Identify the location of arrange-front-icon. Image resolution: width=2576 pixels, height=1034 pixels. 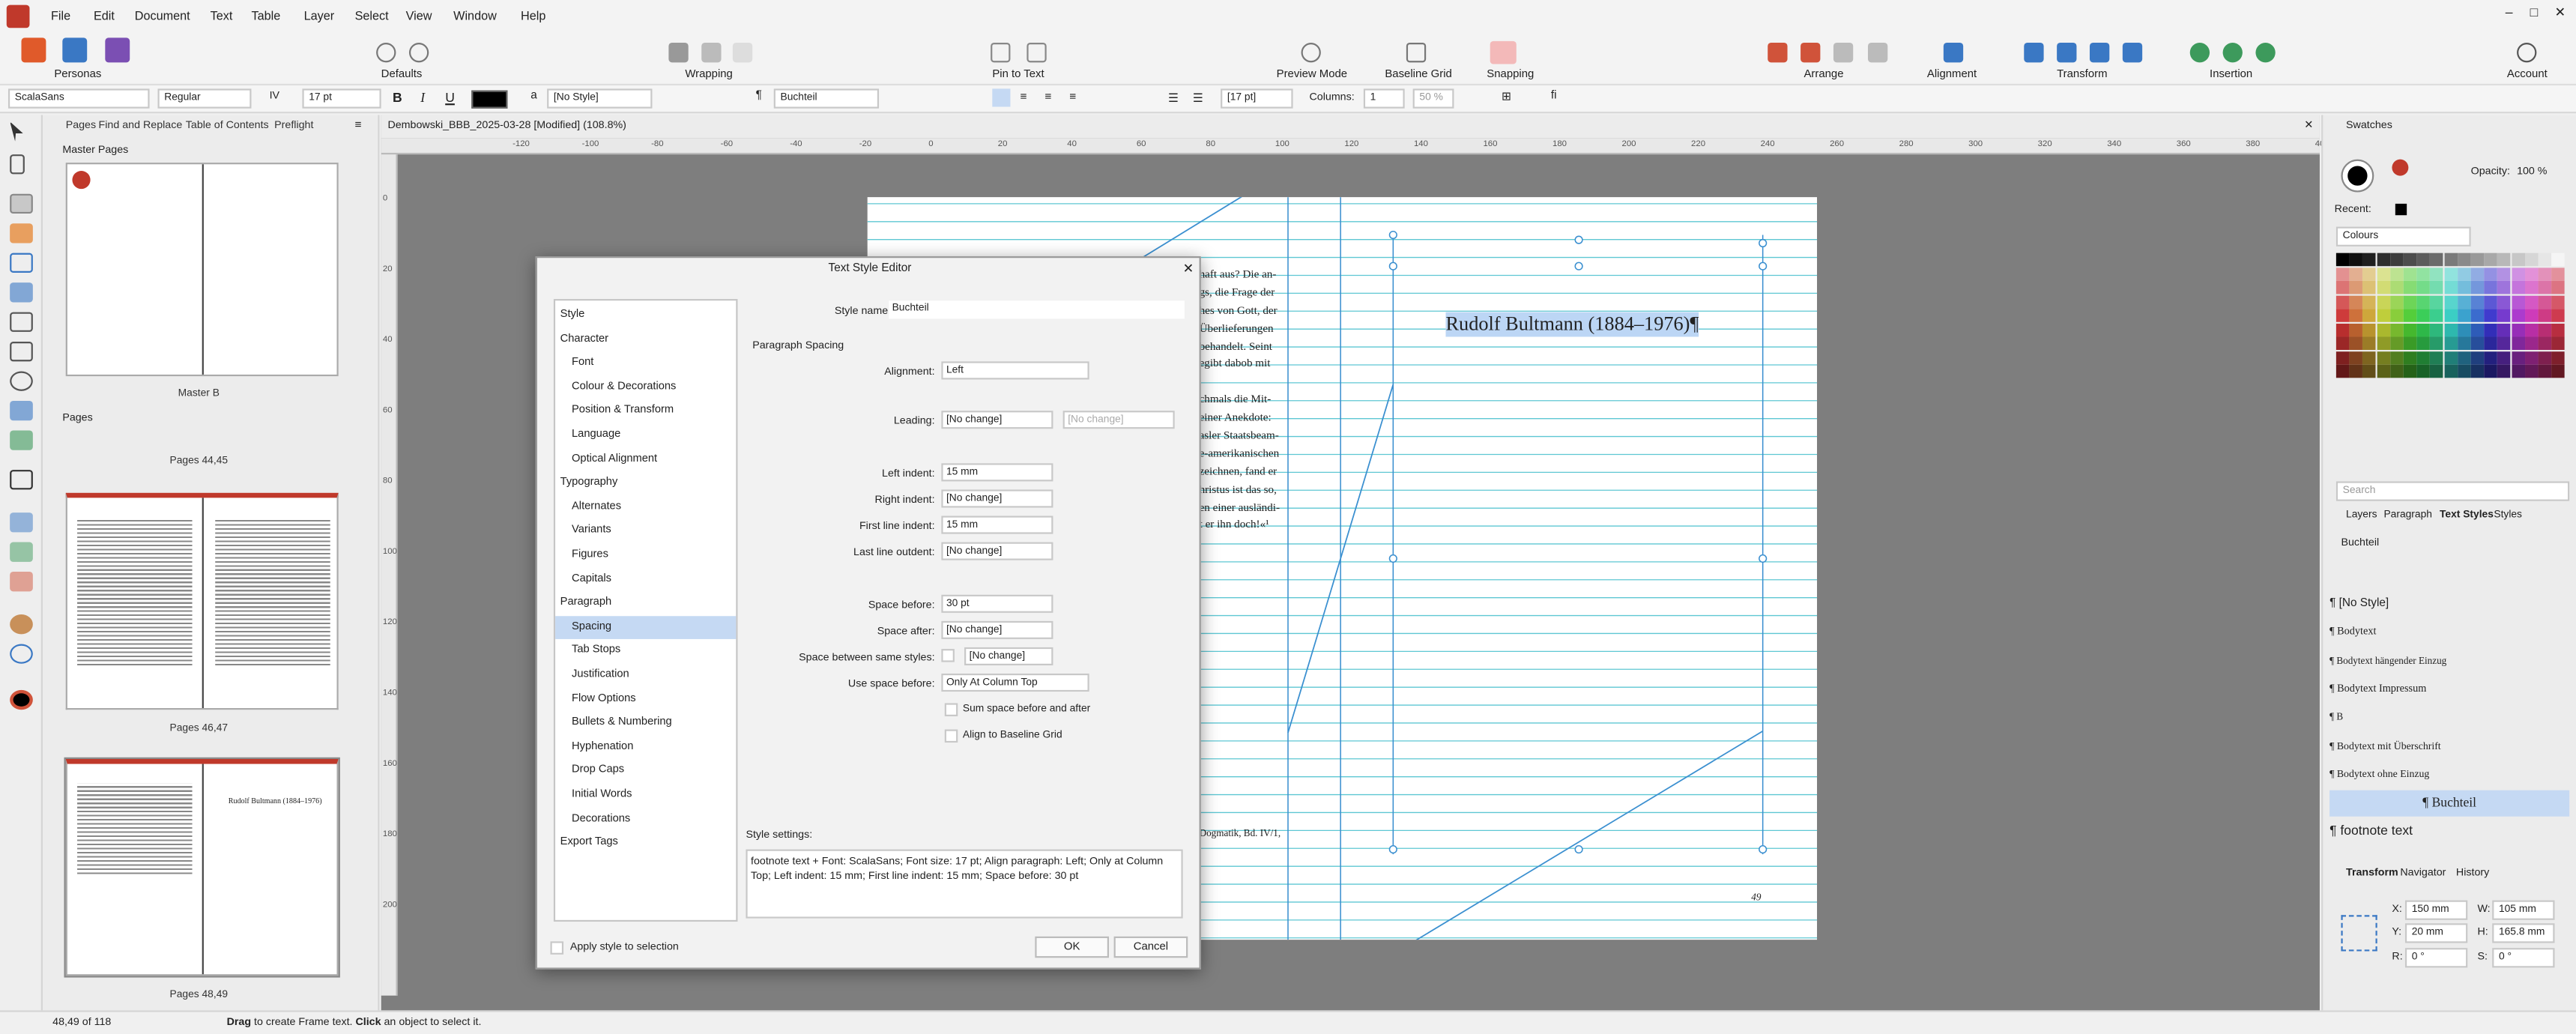
(1778, 53).